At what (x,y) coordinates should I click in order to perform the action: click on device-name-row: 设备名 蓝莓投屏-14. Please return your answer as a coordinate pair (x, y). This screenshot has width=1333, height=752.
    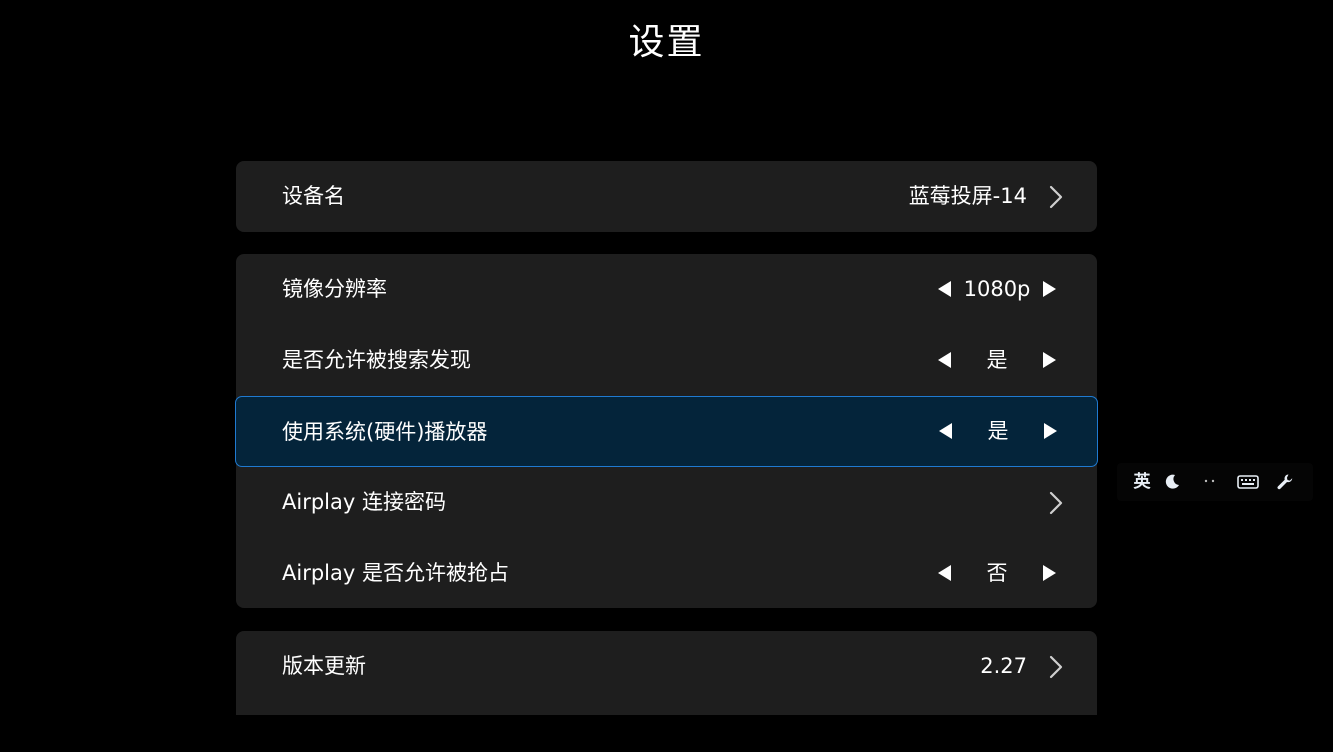
    Looking at the image, I should click on (666, 196).